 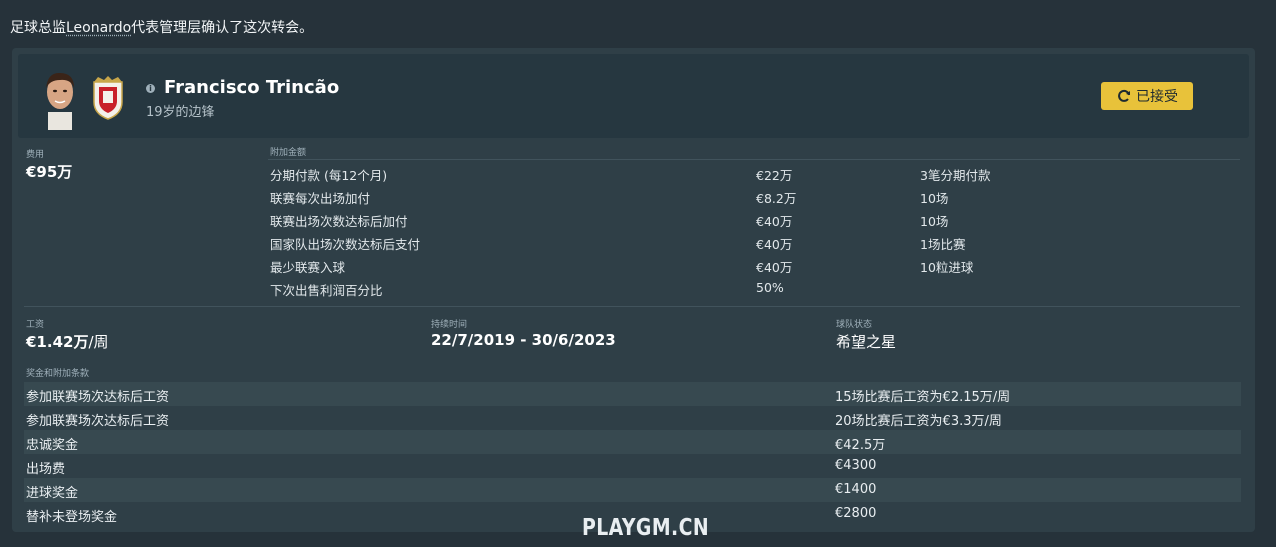 I want to click on wage-amount: €1.42万, so click(x=57, y=342).